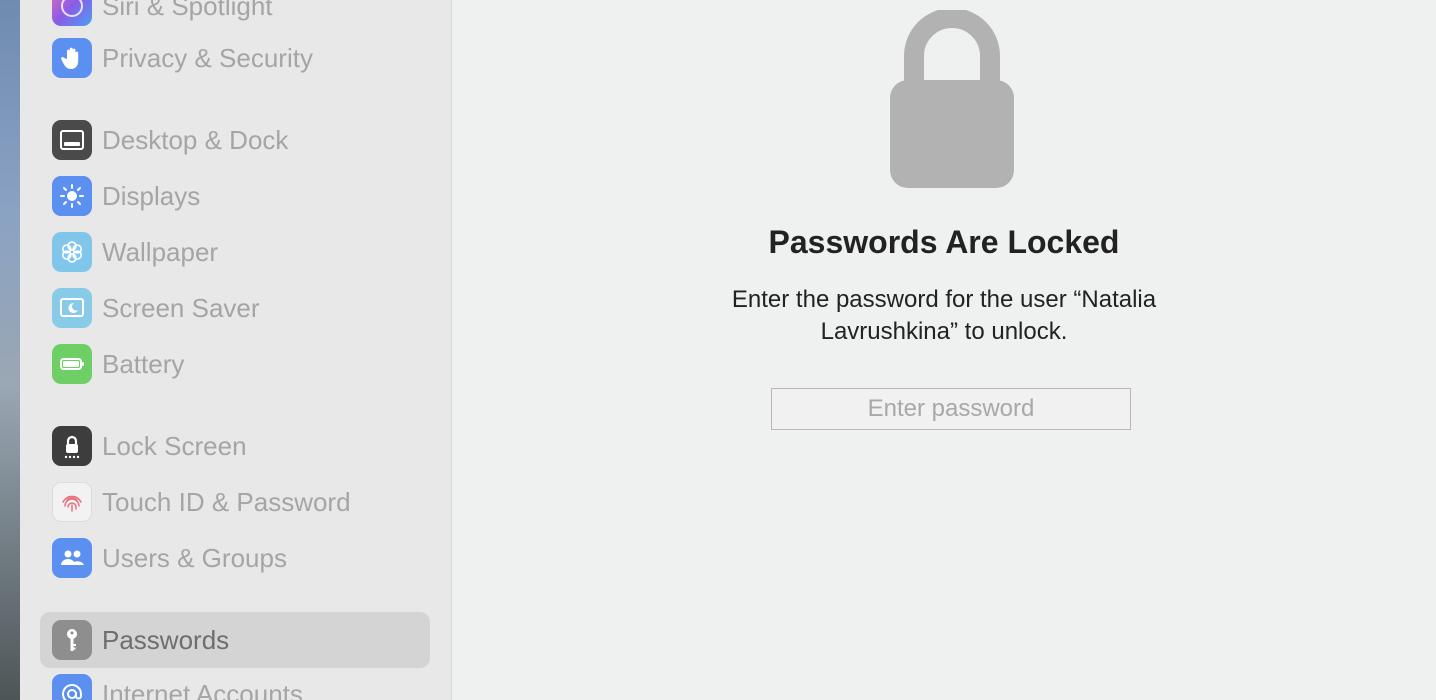 This screenshot has height=700, width=1436. I want to click on sidebar-item-label: Desktop & Dock, so click(195, 139).